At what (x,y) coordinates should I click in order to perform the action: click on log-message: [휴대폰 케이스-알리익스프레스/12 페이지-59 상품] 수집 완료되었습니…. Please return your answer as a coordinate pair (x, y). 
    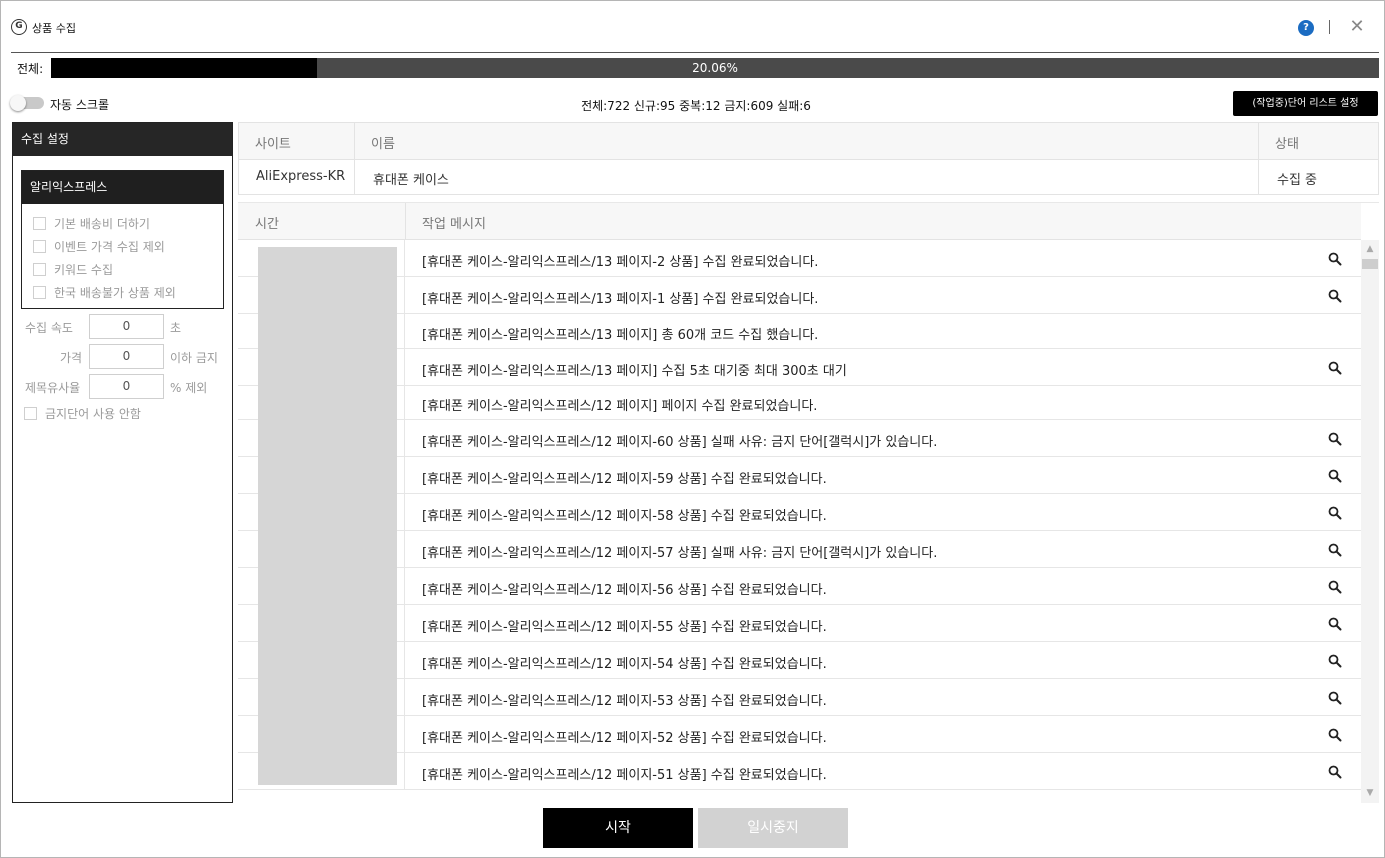
    Looking at the image, I should click on (624, 479).